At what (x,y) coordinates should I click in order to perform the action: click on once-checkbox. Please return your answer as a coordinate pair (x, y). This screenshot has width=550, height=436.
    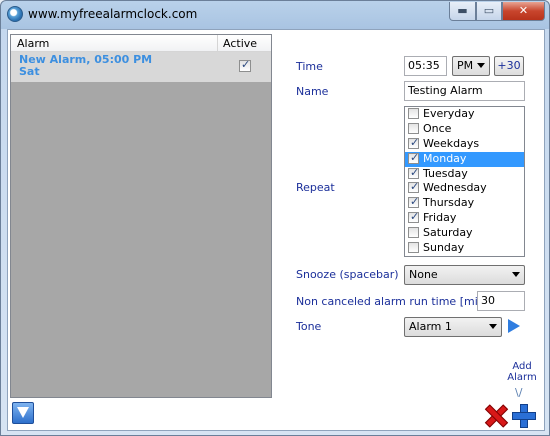
    Looking at the image, I should click on (413, 128).